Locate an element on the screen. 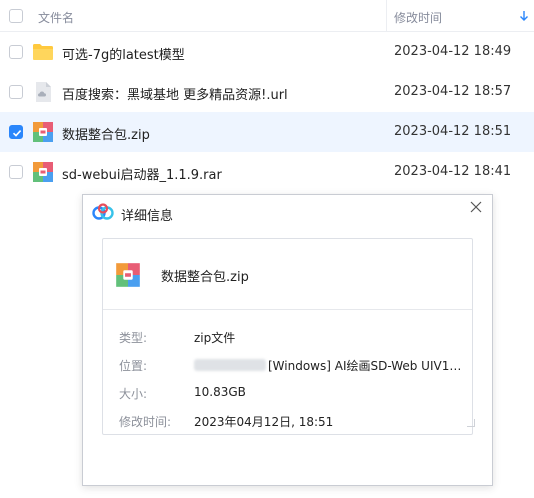 This screenshot has width=534, height=498. rar-archive-icon is located at coordinates (43, 172).